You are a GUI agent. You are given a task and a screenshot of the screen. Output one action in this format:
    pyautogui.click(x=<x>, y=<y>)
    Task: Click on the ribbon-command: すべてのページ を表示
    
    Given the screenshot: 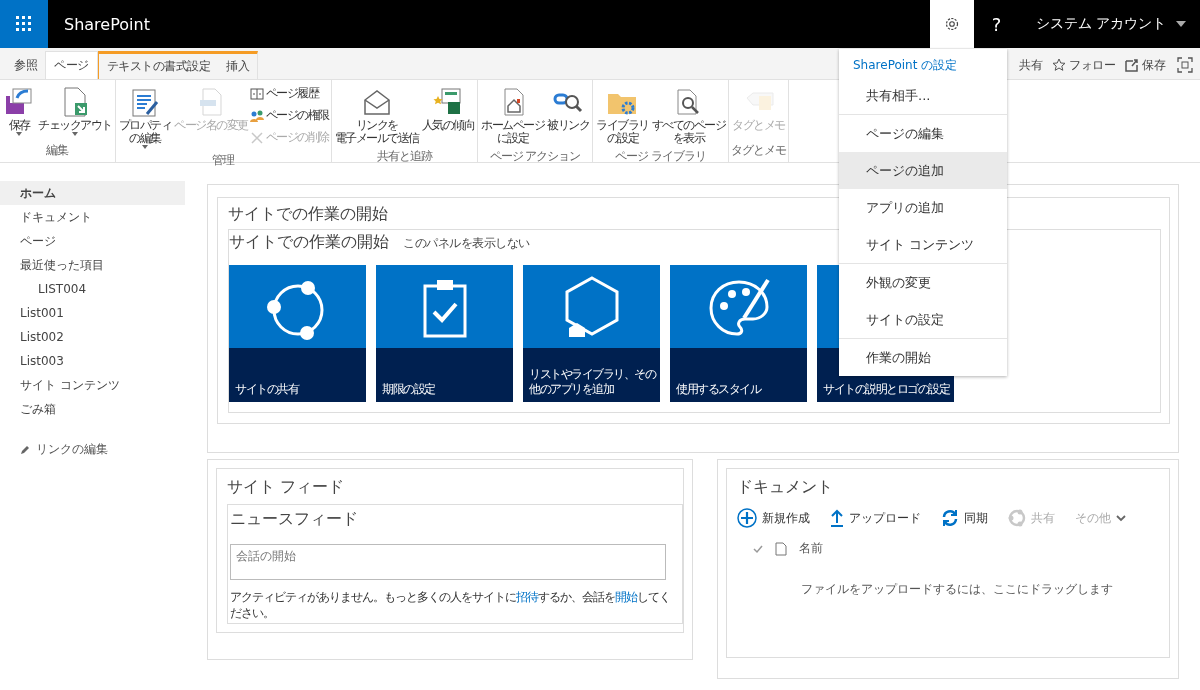 What is the action you would take?
    pyautogui.click(x=688, y=116)
    